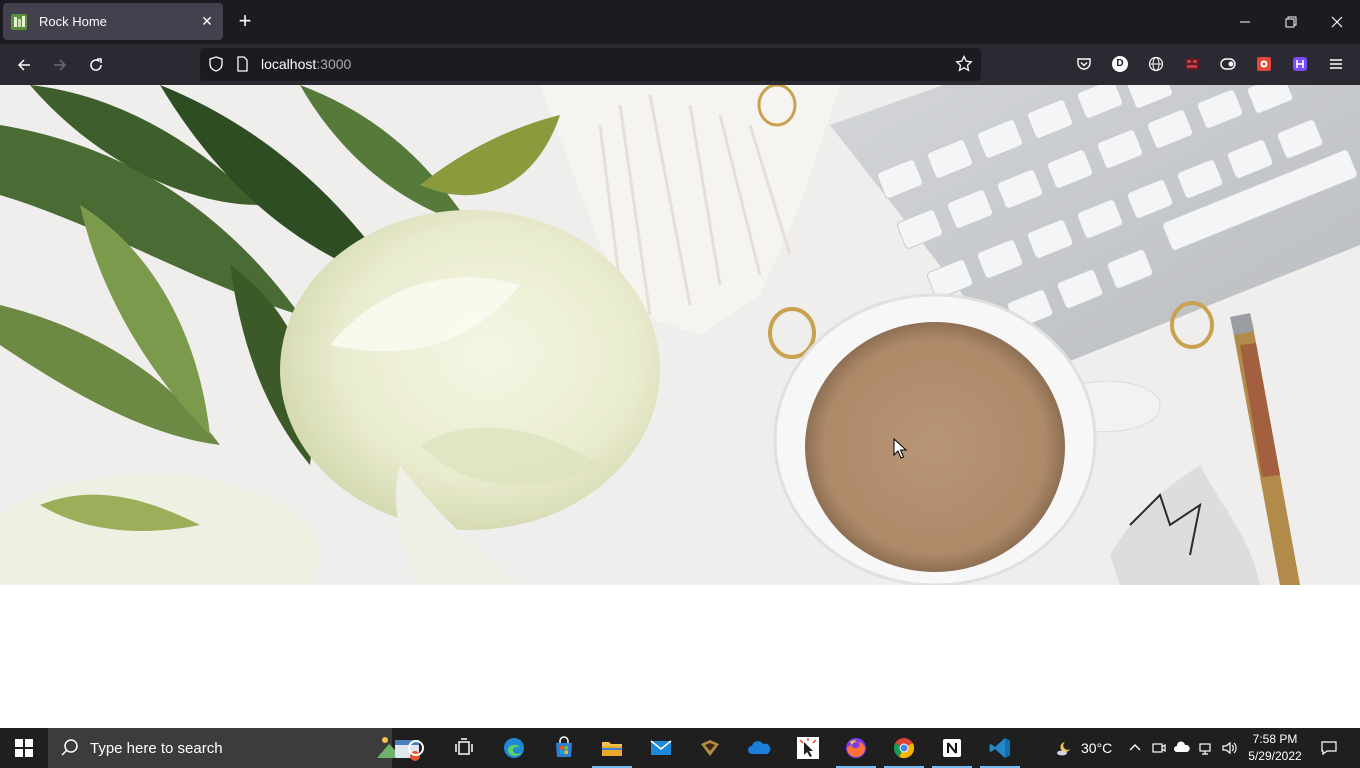 Image resolution: width=1360 pixels, height=768 pixels. I want to click on url-text: localhost:3000, so click(306, 64).